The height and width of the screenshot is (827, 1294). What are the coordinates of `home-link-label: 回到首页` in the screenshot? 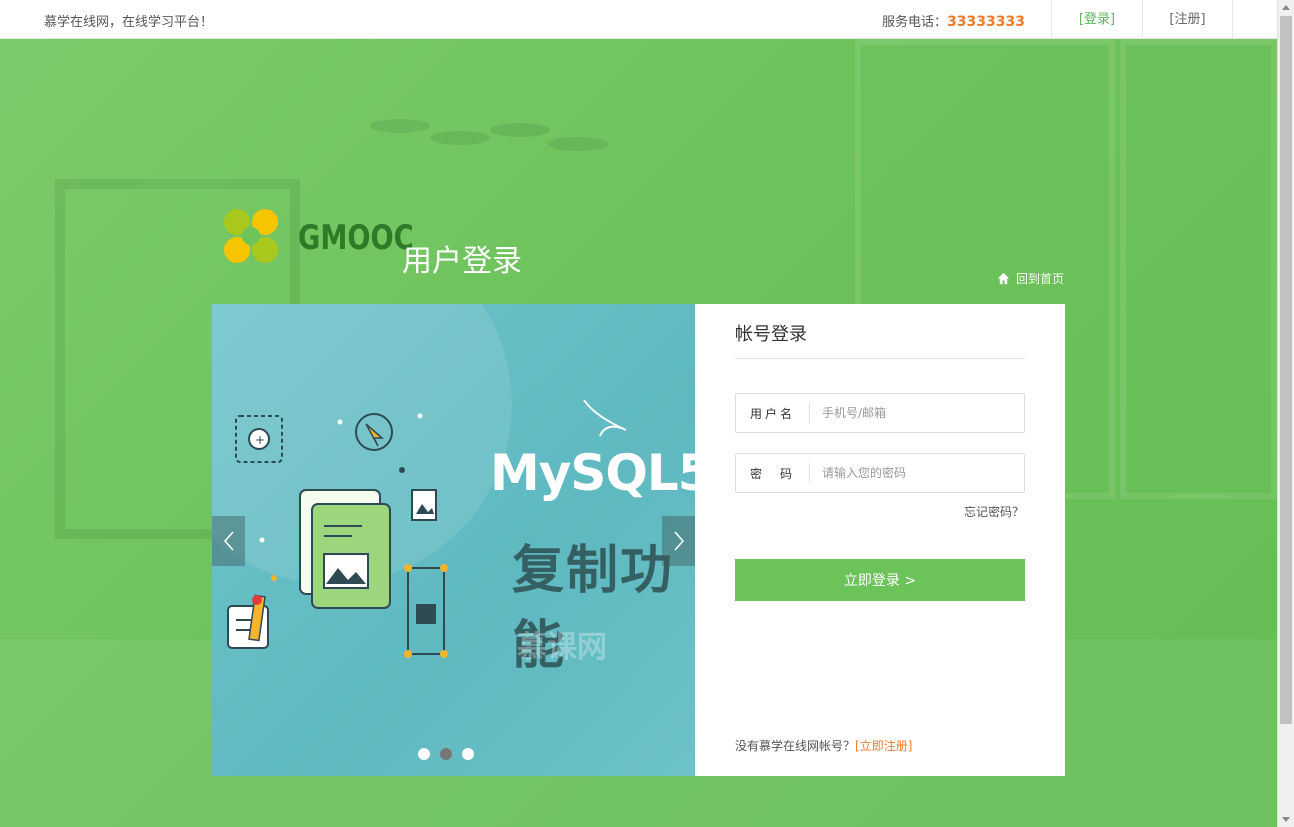 It's located at (1040, 279).